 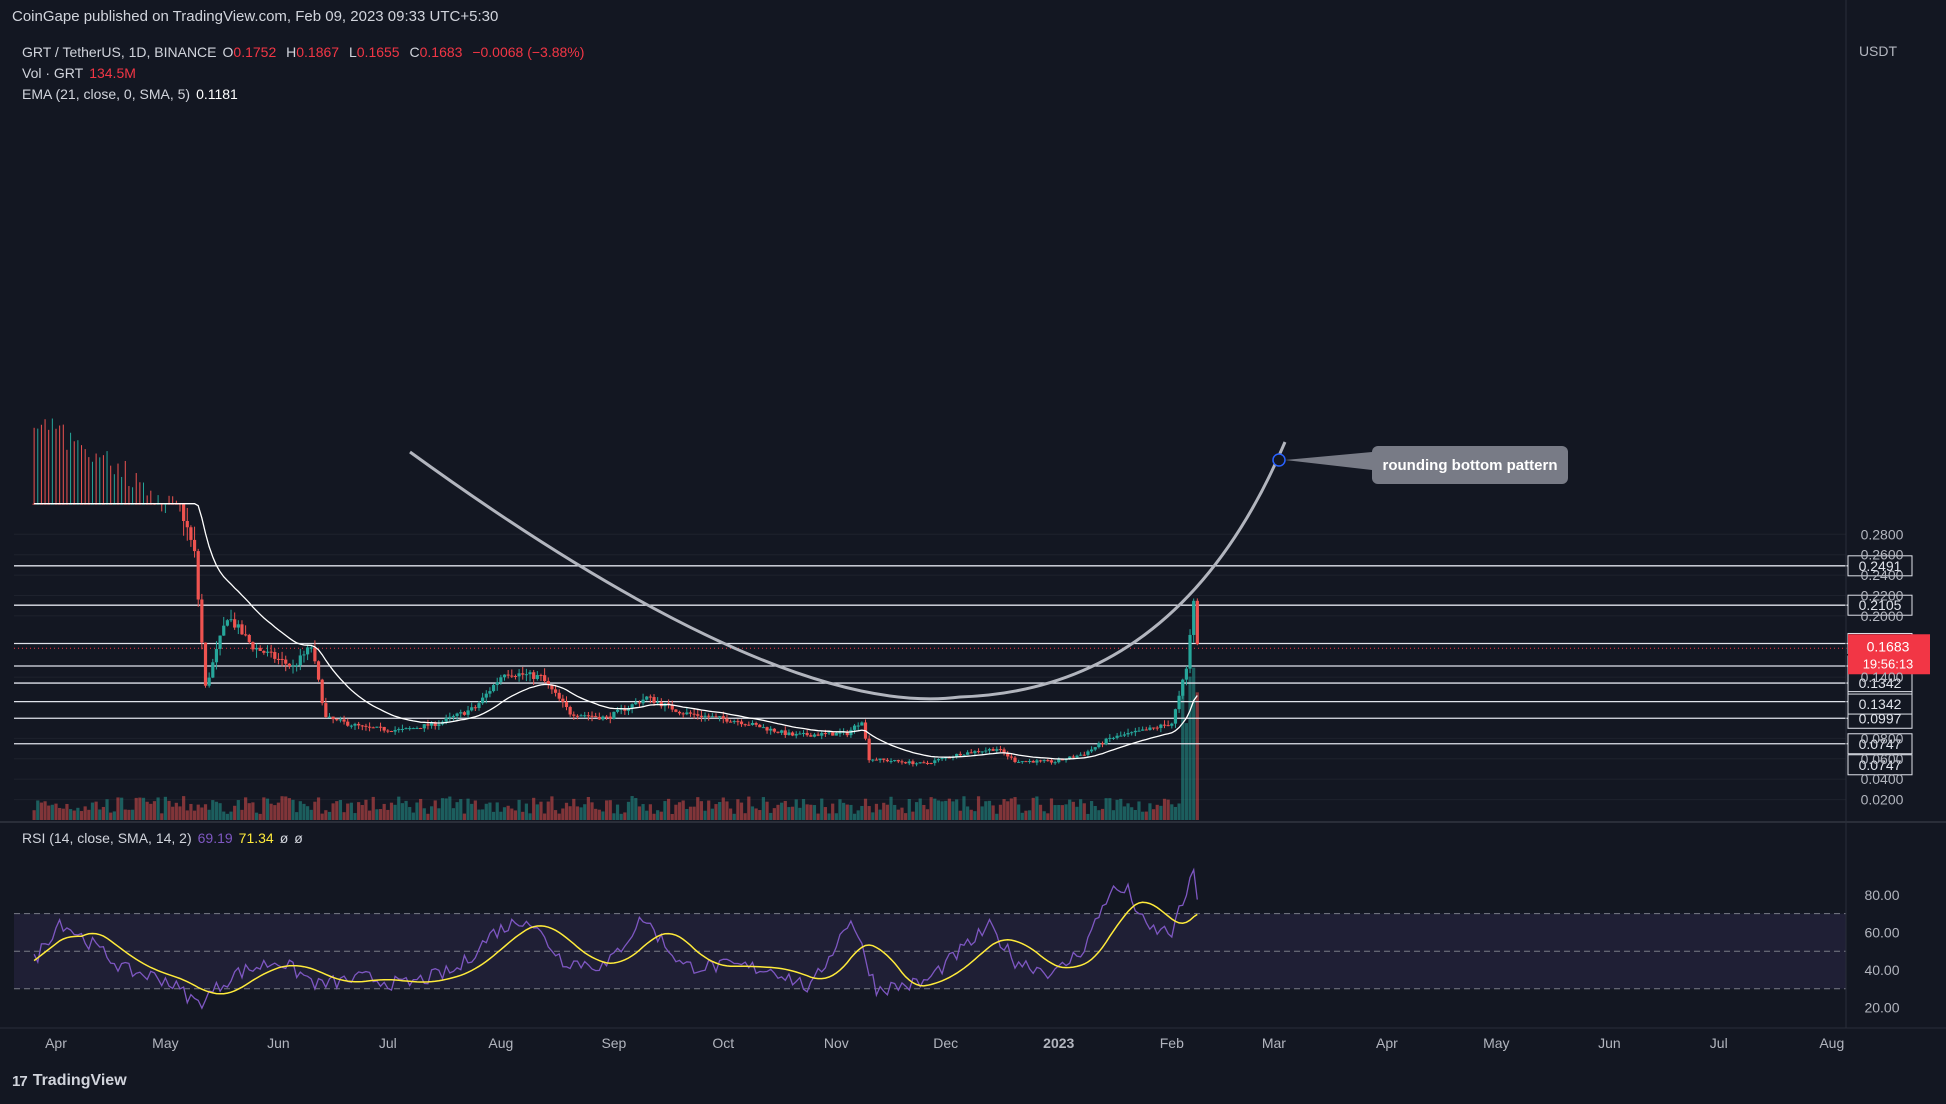 I want to click on volume-legend: Vol · GRT 134.5M, so click(x=82, y=73).